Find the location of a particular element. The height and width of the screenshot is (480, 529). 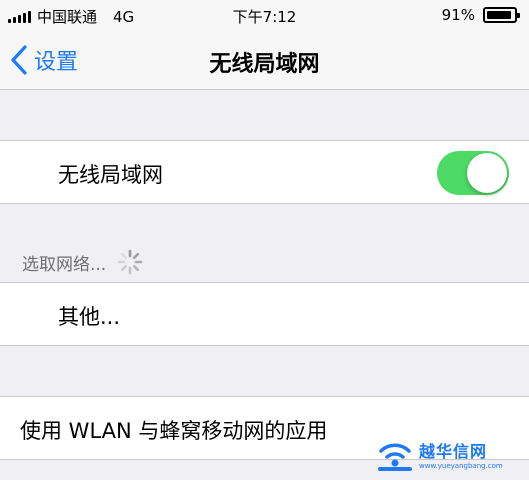

navigation-bar: 设置 无线局域网 is located at coordinates (264, 60).